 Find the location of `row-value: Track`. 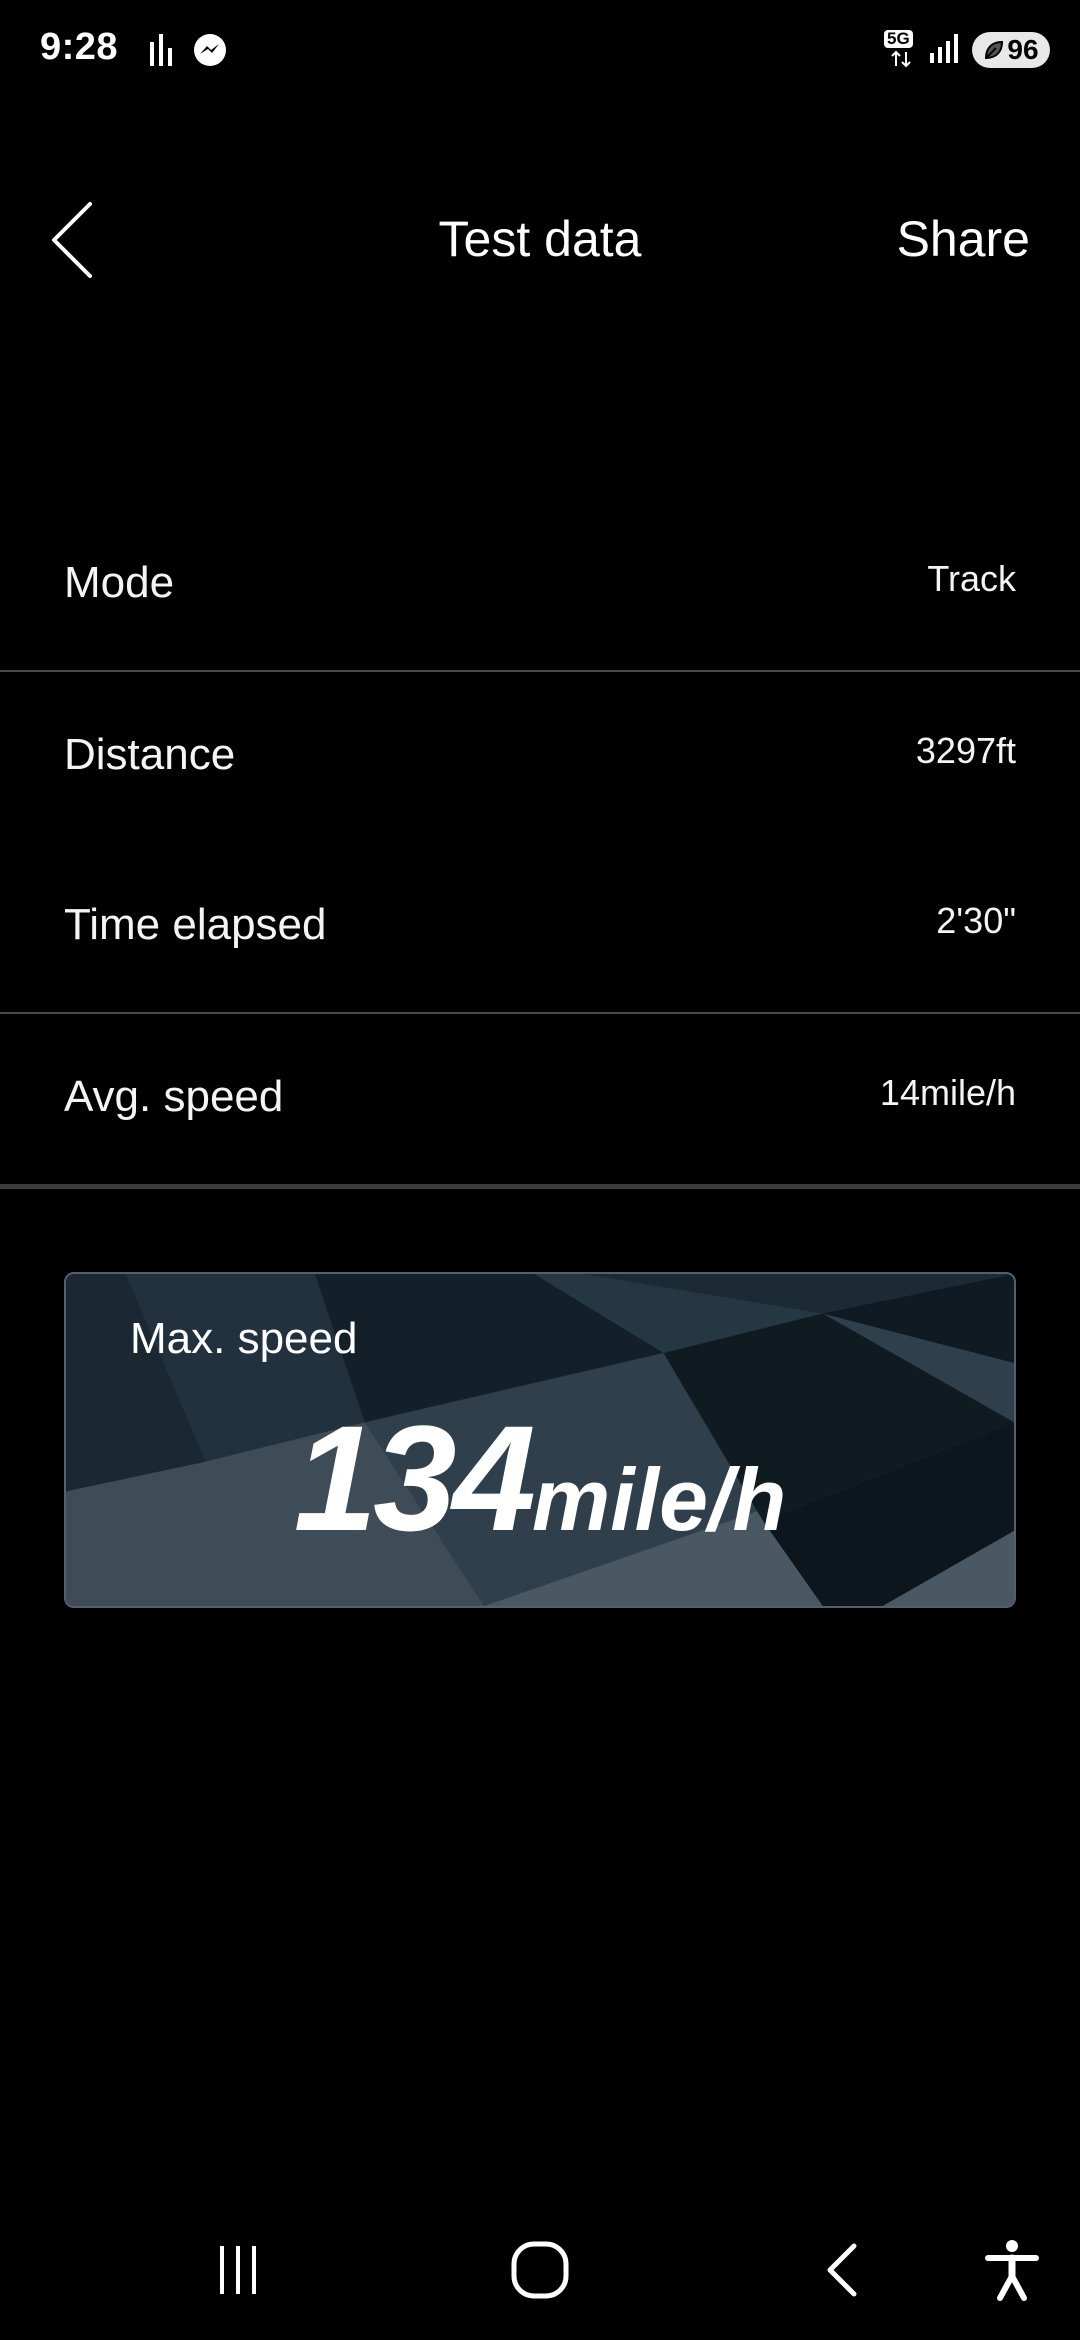

row-value: Track is located at coordinates (971, 578).